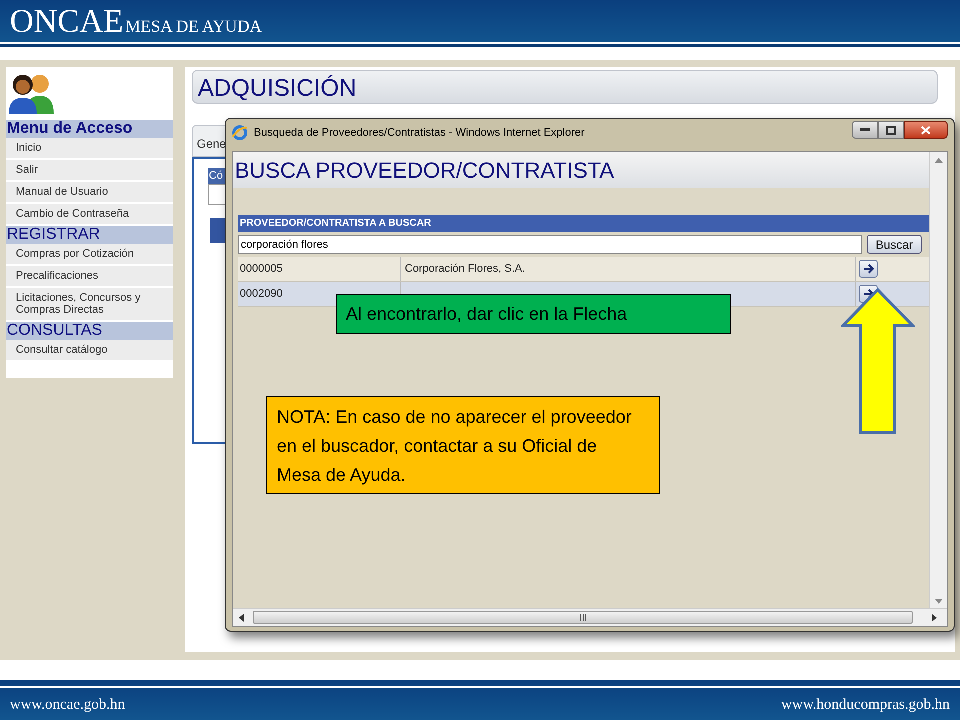  I want to click on maximize-button, so click(891, 130).